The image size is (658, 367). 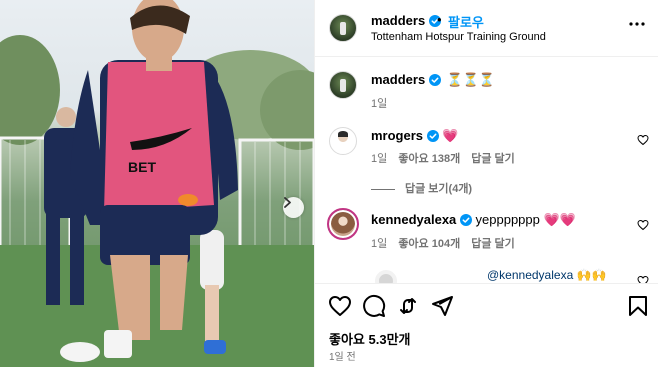 What do you see at coordinates (397, 135) in the screenshot?
I see `comment-username: mrogers` at bounding box center [397, 135].